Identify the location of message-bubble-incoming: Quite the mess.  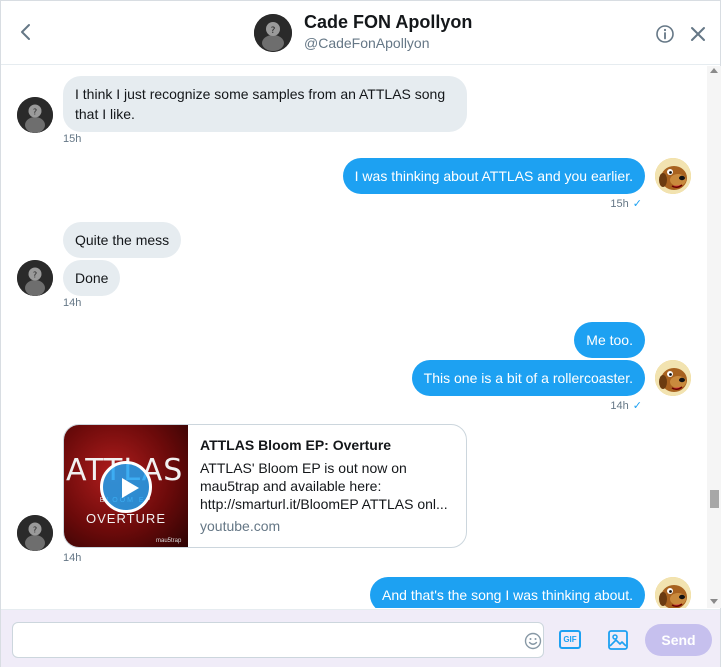
(122, 240).